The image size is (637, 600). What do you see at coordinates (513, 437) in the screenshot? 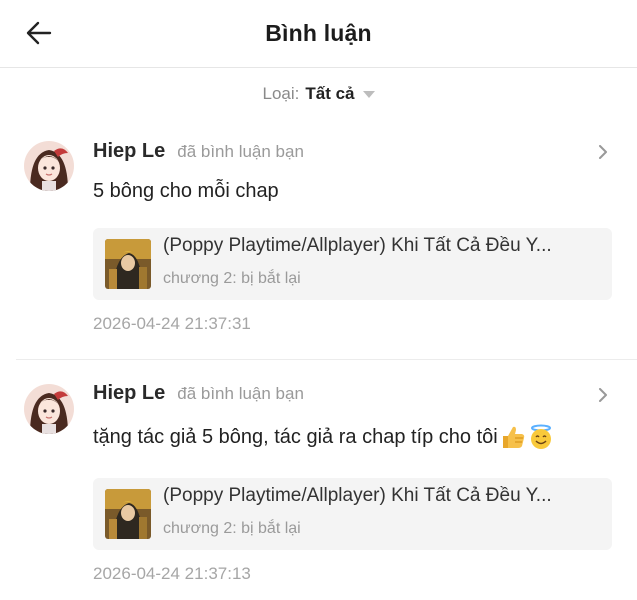
I see `thumbs-up-icon` at bounding box center [513, 437].